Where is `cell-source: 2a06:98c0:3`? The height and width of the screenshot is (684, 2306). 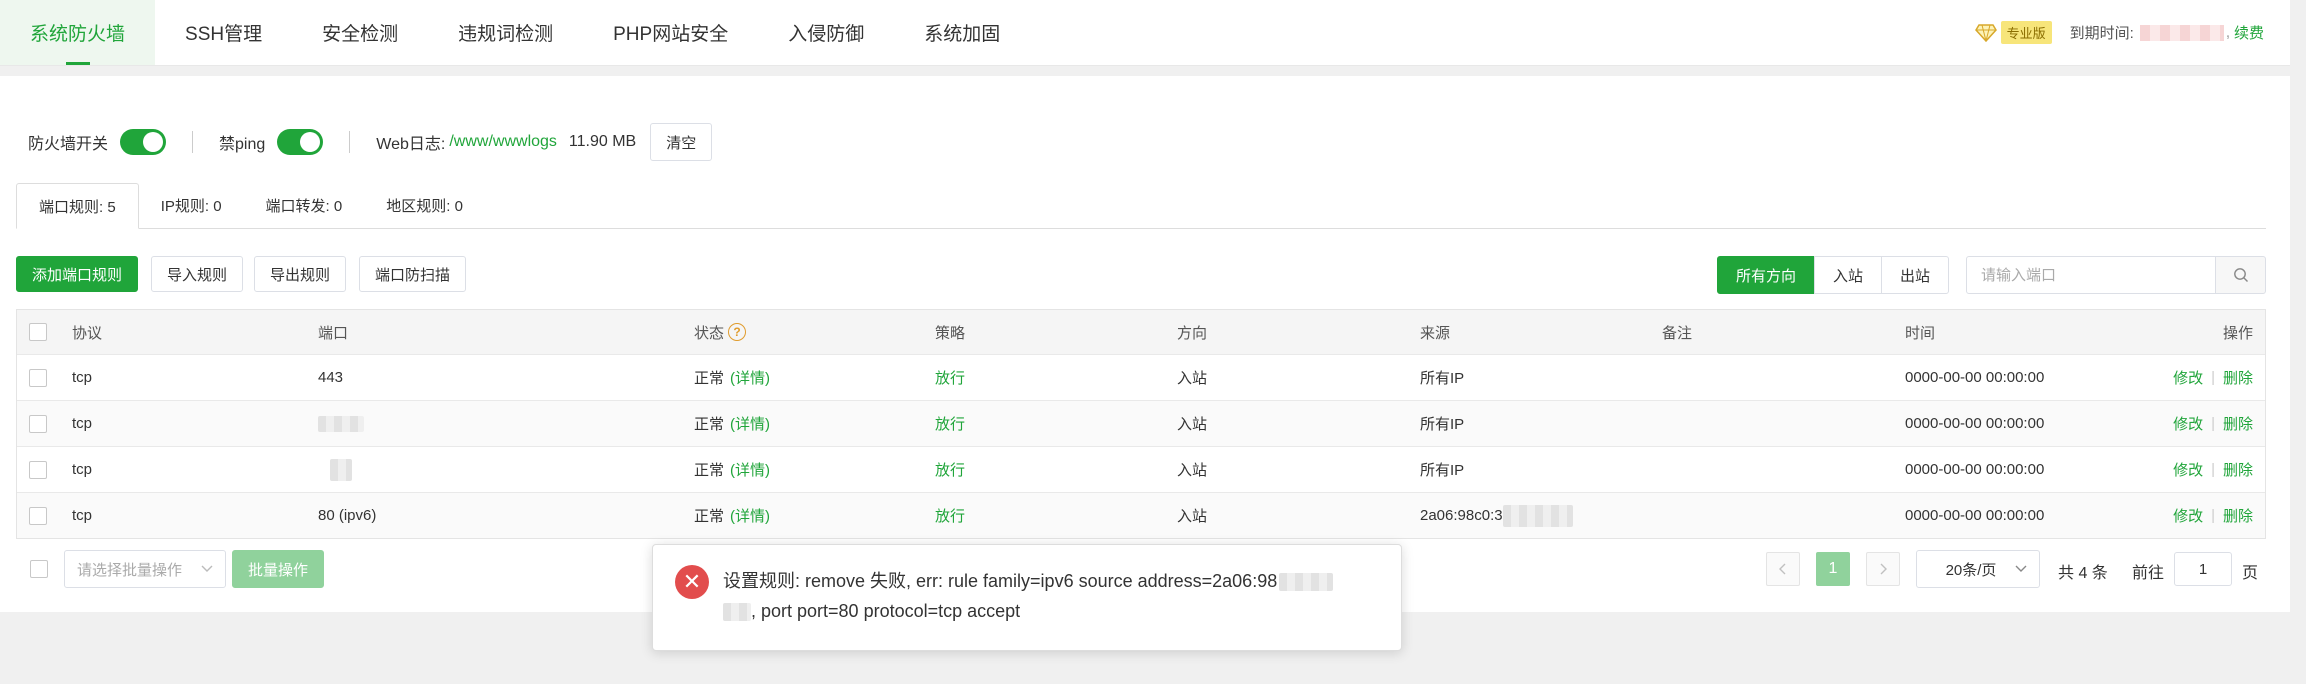
cell-source: 2a06:98c0:3 is located at coordinates (1496, 515).